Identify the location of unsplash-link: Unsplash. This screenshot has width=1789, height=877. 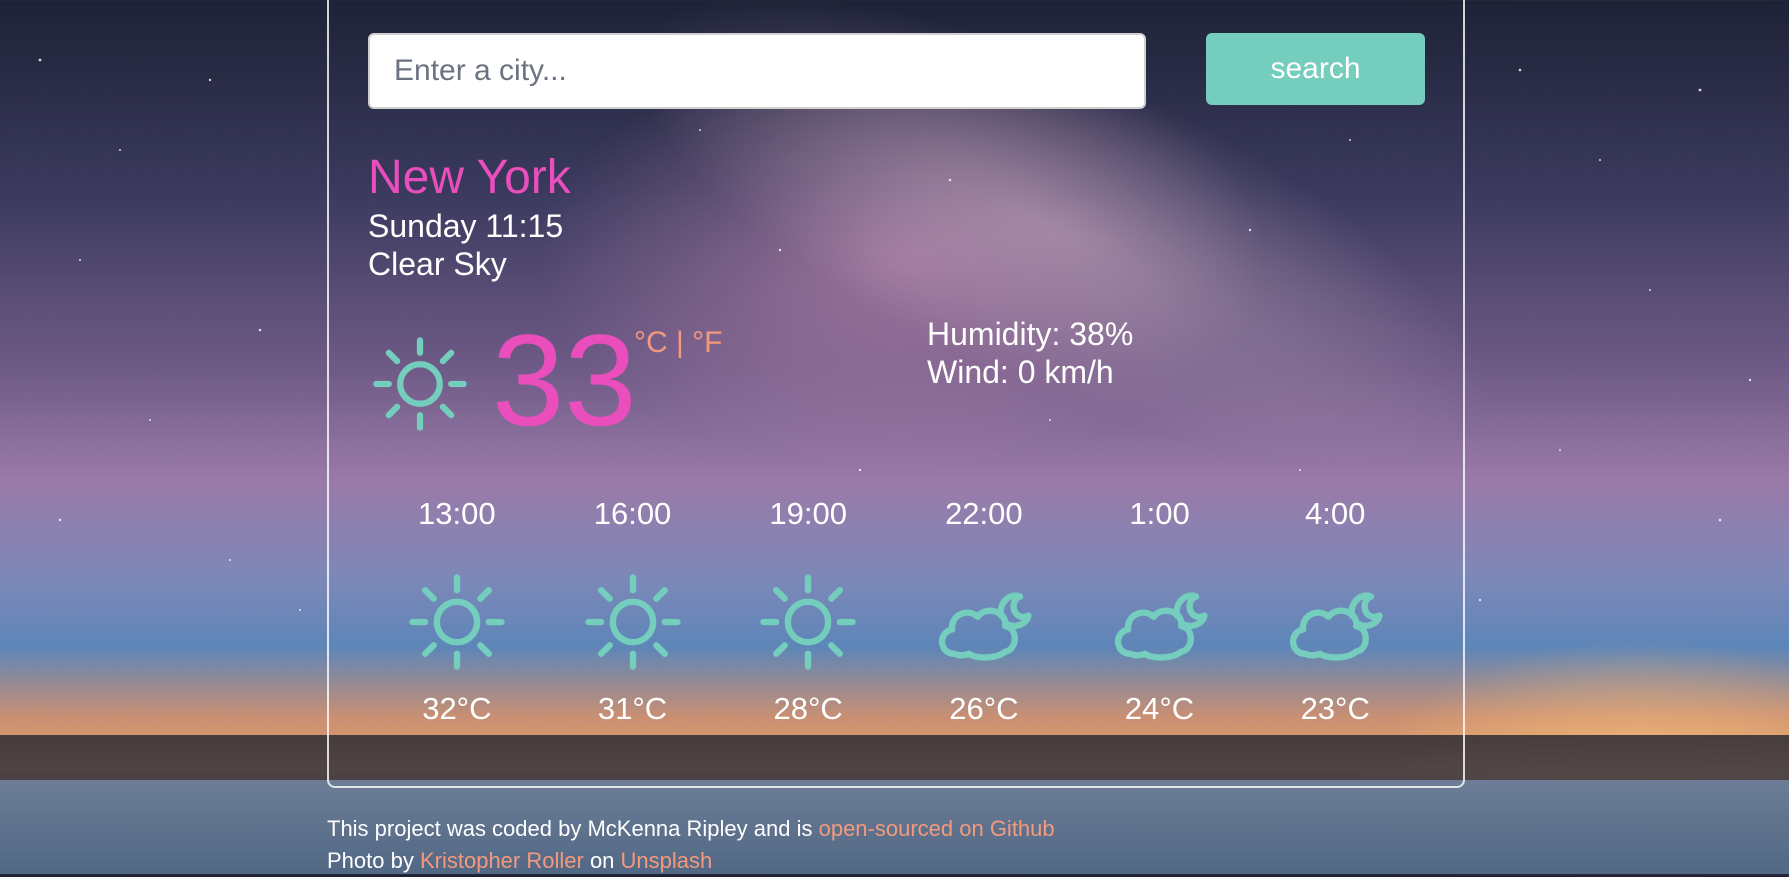
(667, 860).